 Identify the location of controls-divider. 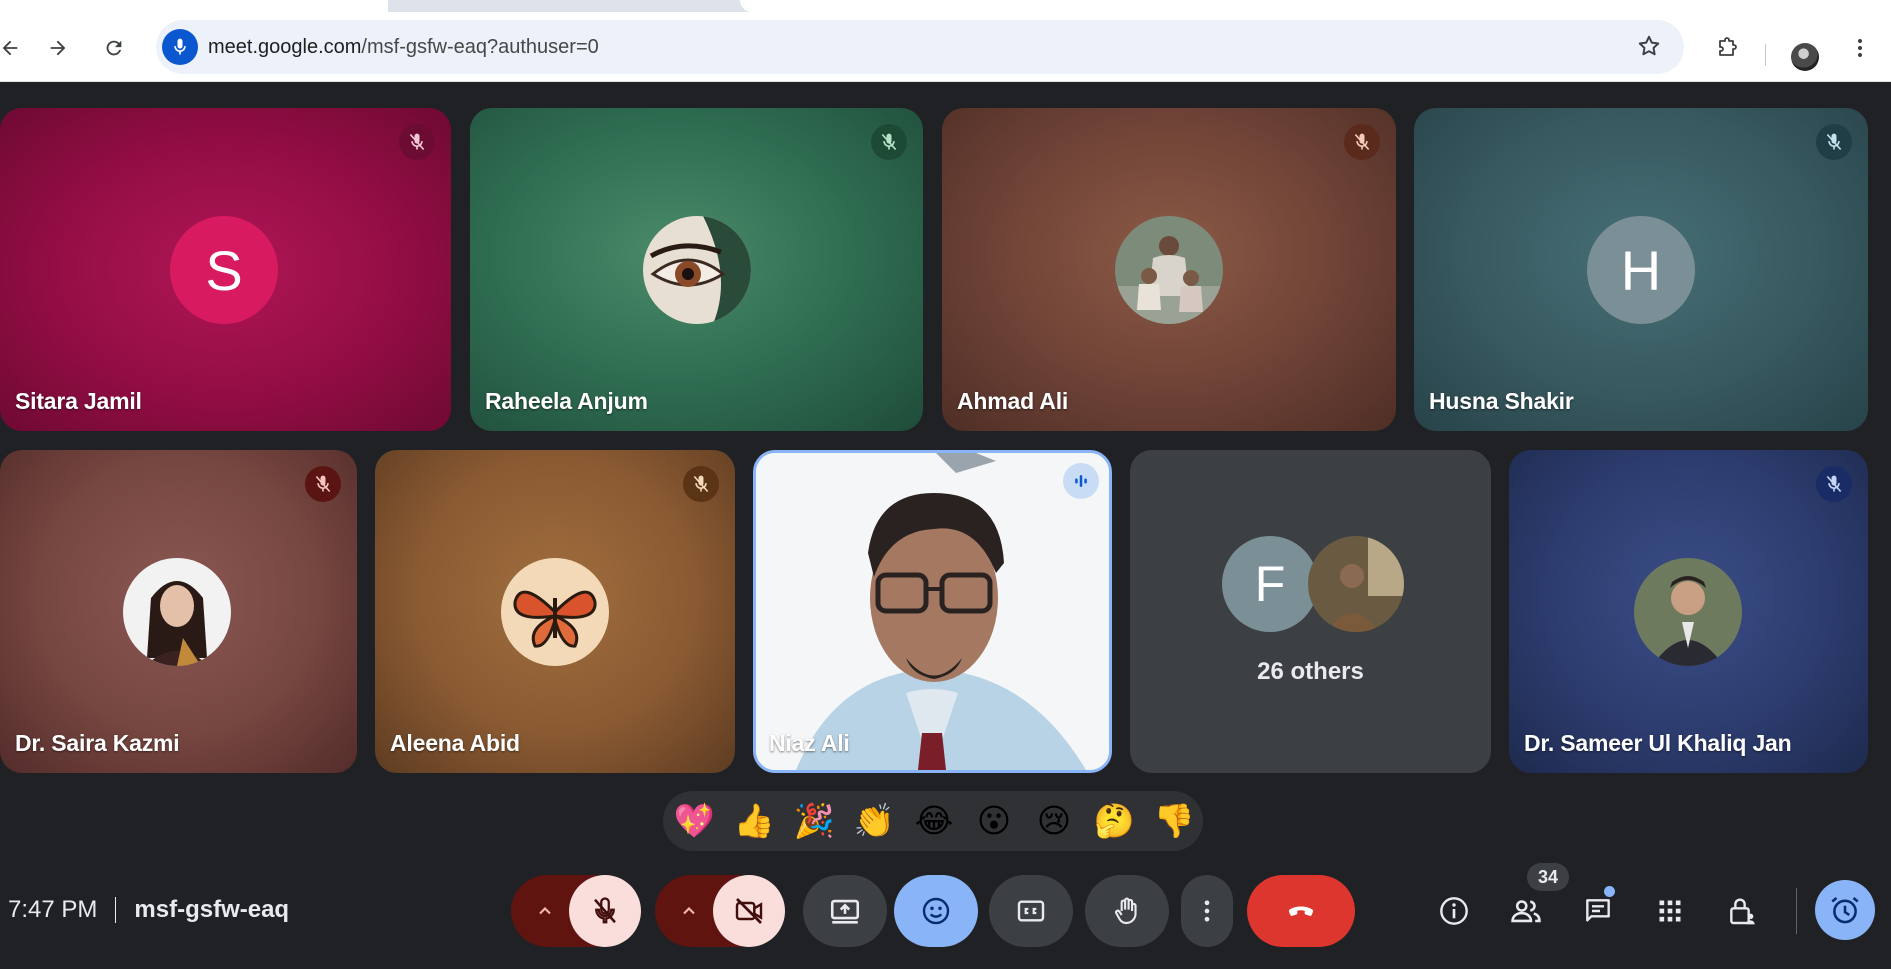
(1796, 911).